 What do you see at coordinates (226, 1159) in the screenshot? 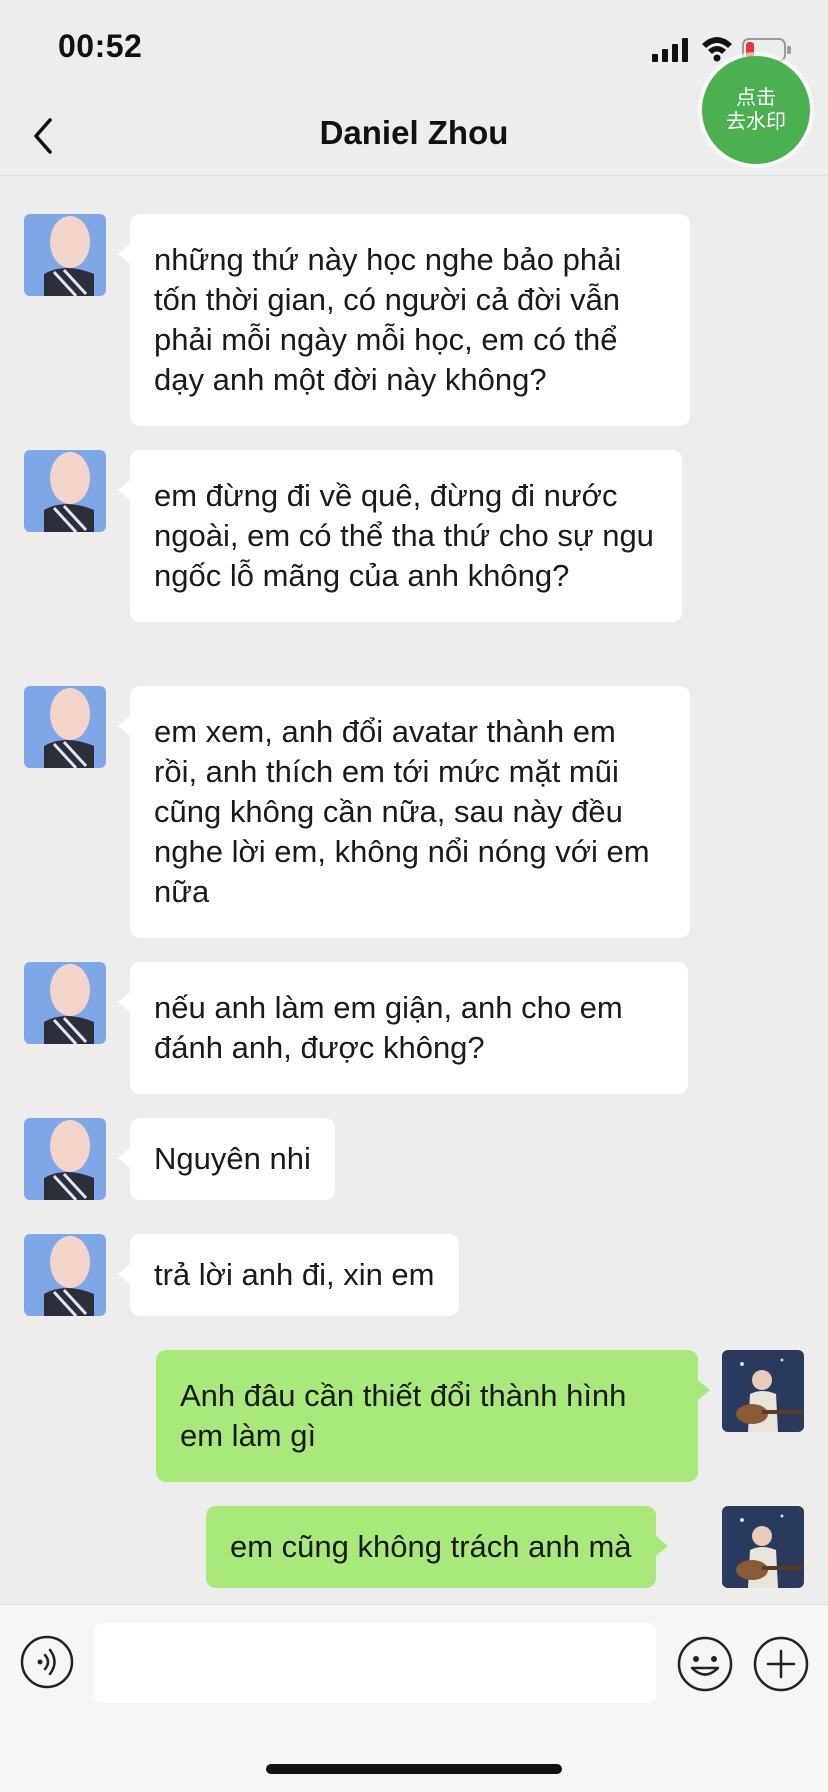
I see `message-bubble-incoming: Nguyên nhi` at bounding box center [226, 1159].